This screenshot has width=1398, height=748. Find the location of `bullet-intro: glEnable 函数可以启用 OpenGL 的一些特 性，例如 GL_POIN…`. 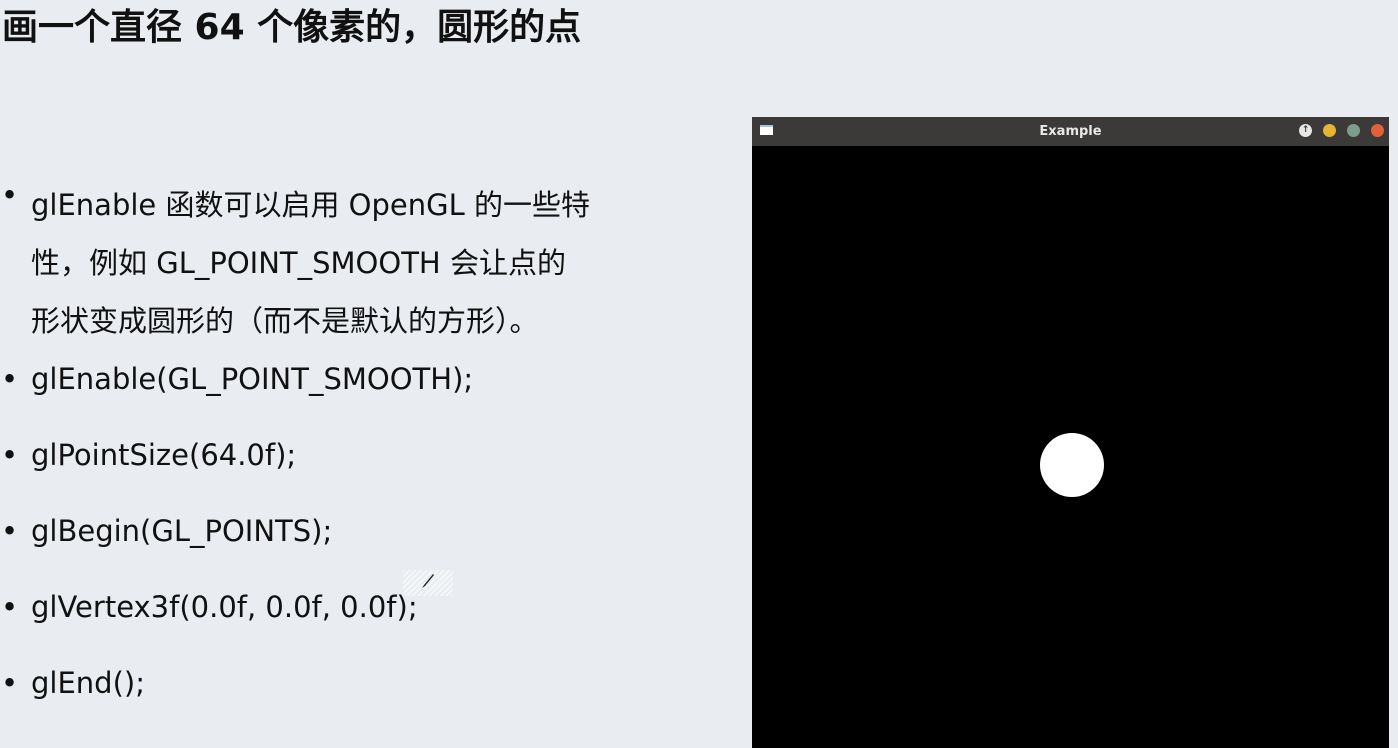

bullet-intro: glEnable 函数可以启用 OpenGL 的一些特 性，例如 GL_POIN… is located at coordinates (340, 263).